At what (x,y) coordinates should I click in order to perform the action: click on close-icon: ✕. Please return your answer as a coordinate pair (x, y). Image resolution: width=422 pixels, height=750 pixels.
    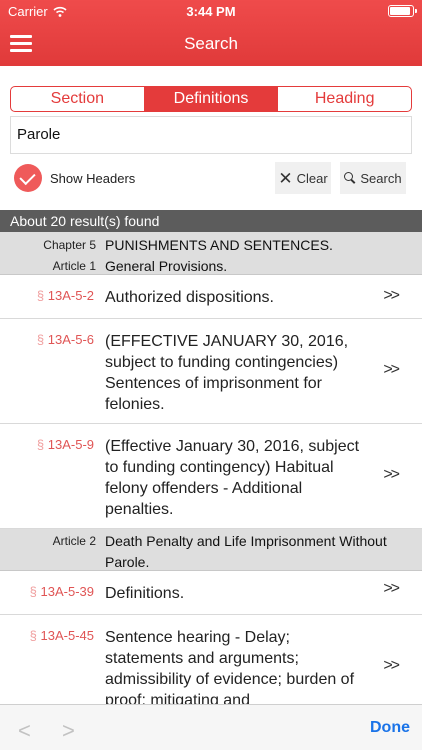
    Looking at the image, I should click on (285, 178).